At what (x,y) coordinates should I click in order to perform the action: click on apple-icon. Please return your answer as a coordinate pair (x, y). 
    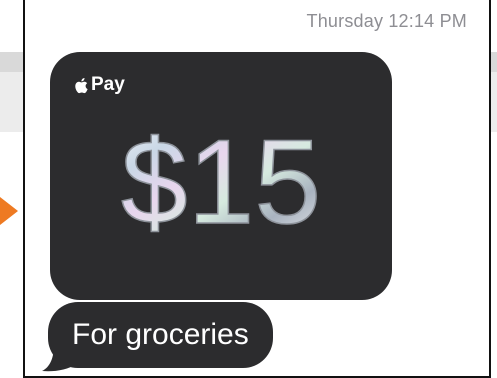
    Looking at the image, I should click on (81, 85).